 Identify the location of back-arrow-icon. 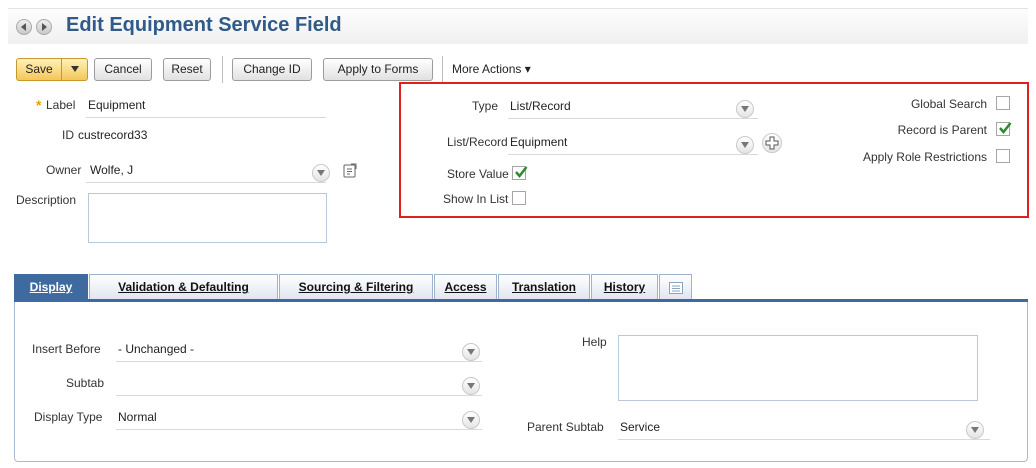
(24, 27).